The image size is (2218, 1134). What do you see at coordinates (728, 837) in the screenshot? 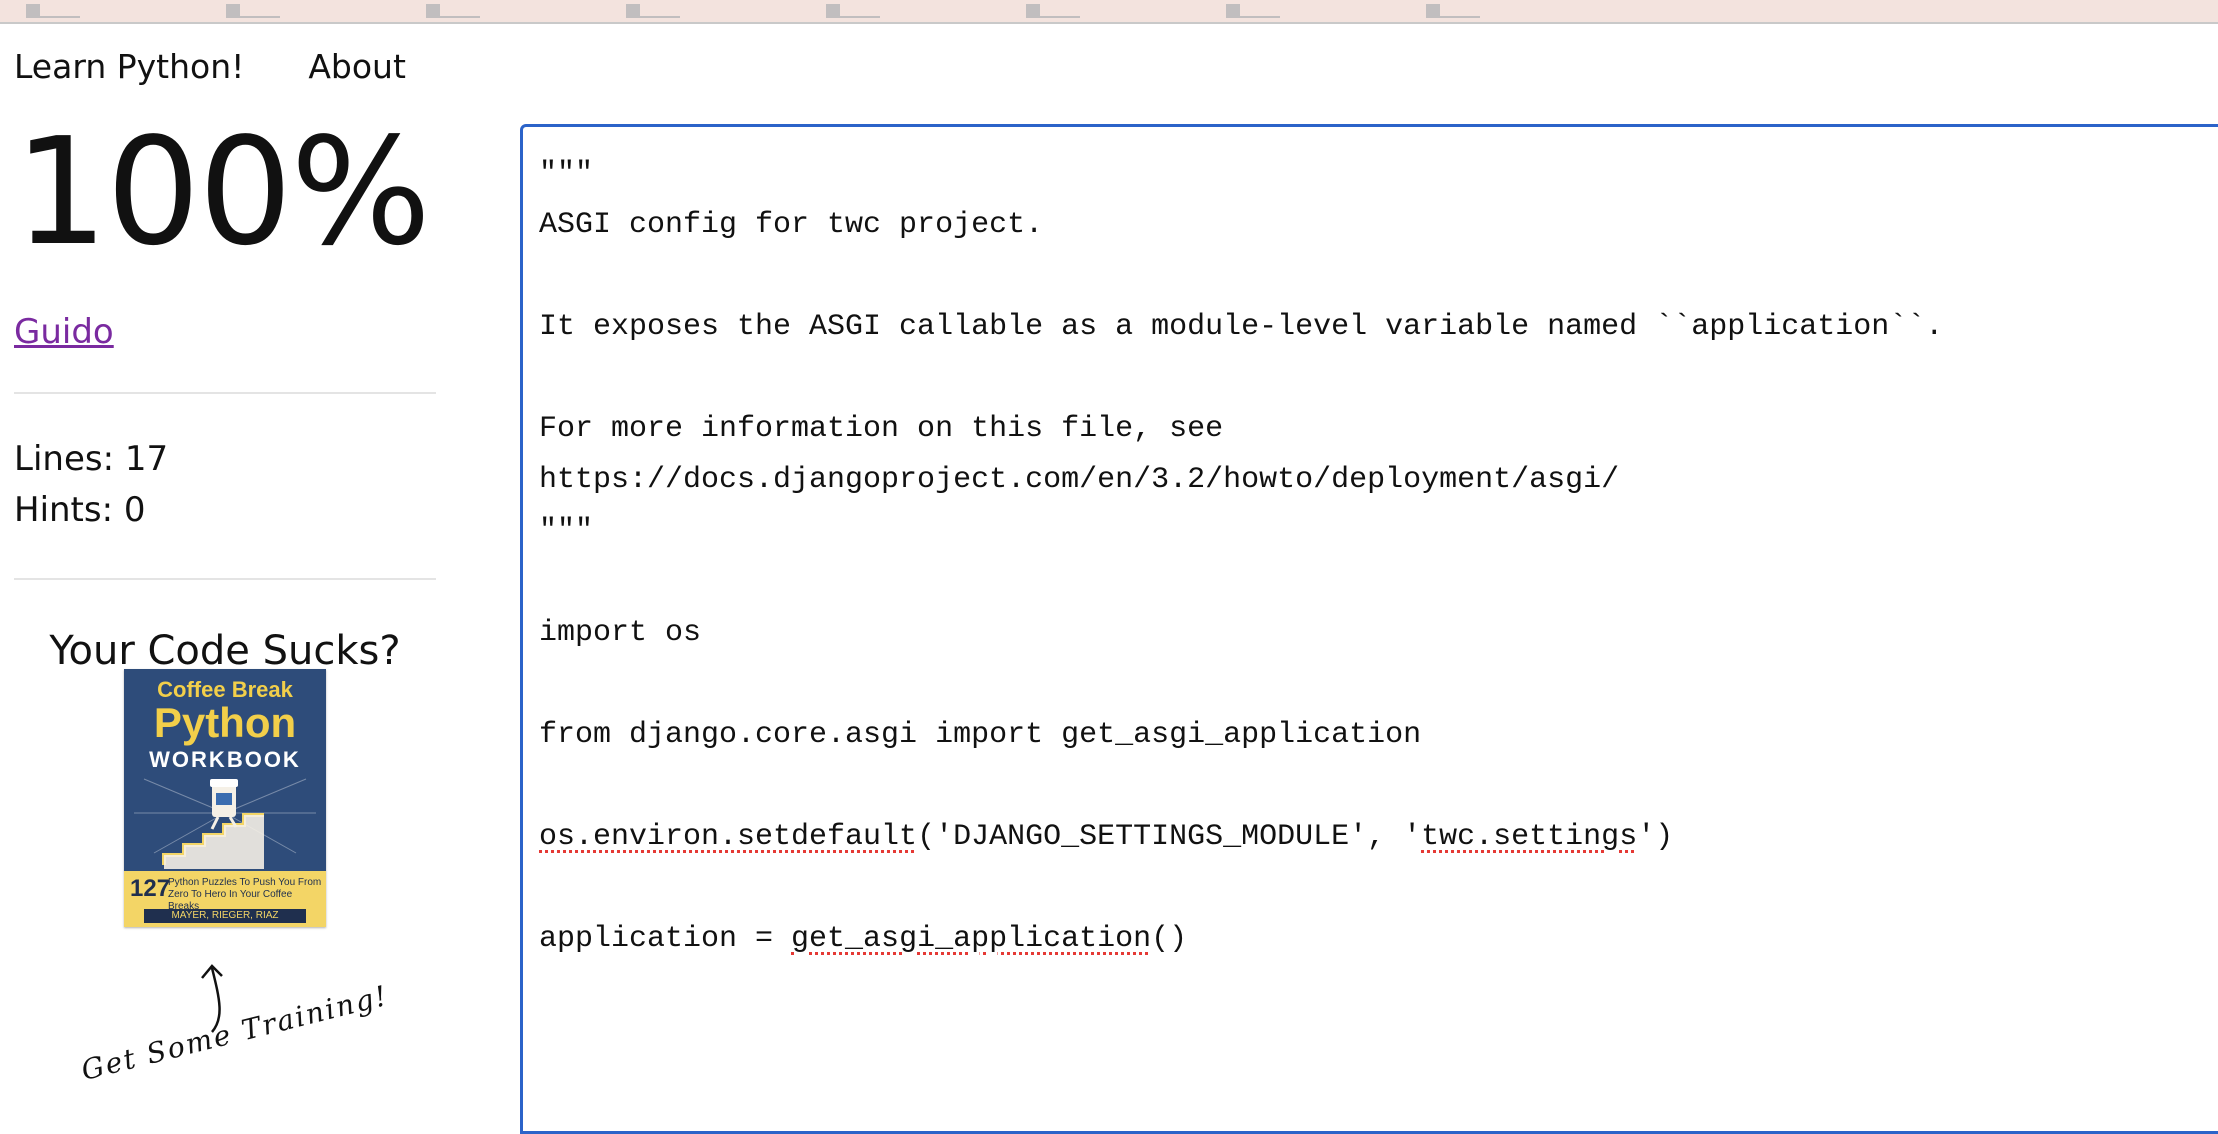
I see `spellcheck-underline: os.environ.setdefault` at bounding box center [728, 837].